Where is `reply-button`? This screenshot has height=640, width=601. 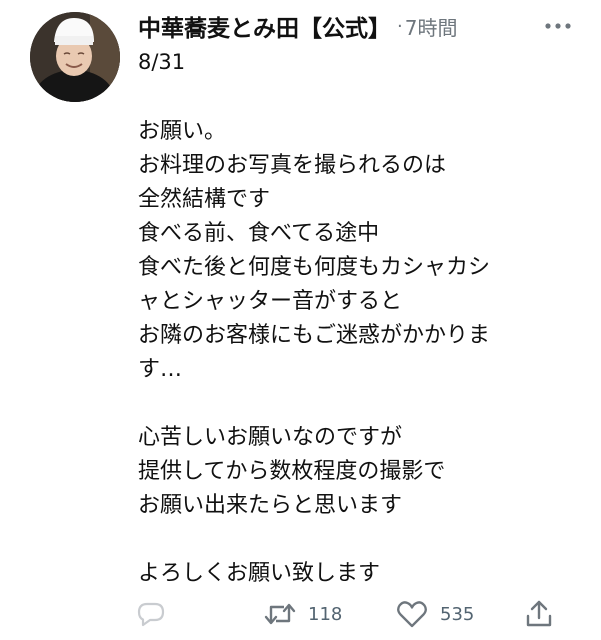 reply-button is located at coordinates (157, 614).